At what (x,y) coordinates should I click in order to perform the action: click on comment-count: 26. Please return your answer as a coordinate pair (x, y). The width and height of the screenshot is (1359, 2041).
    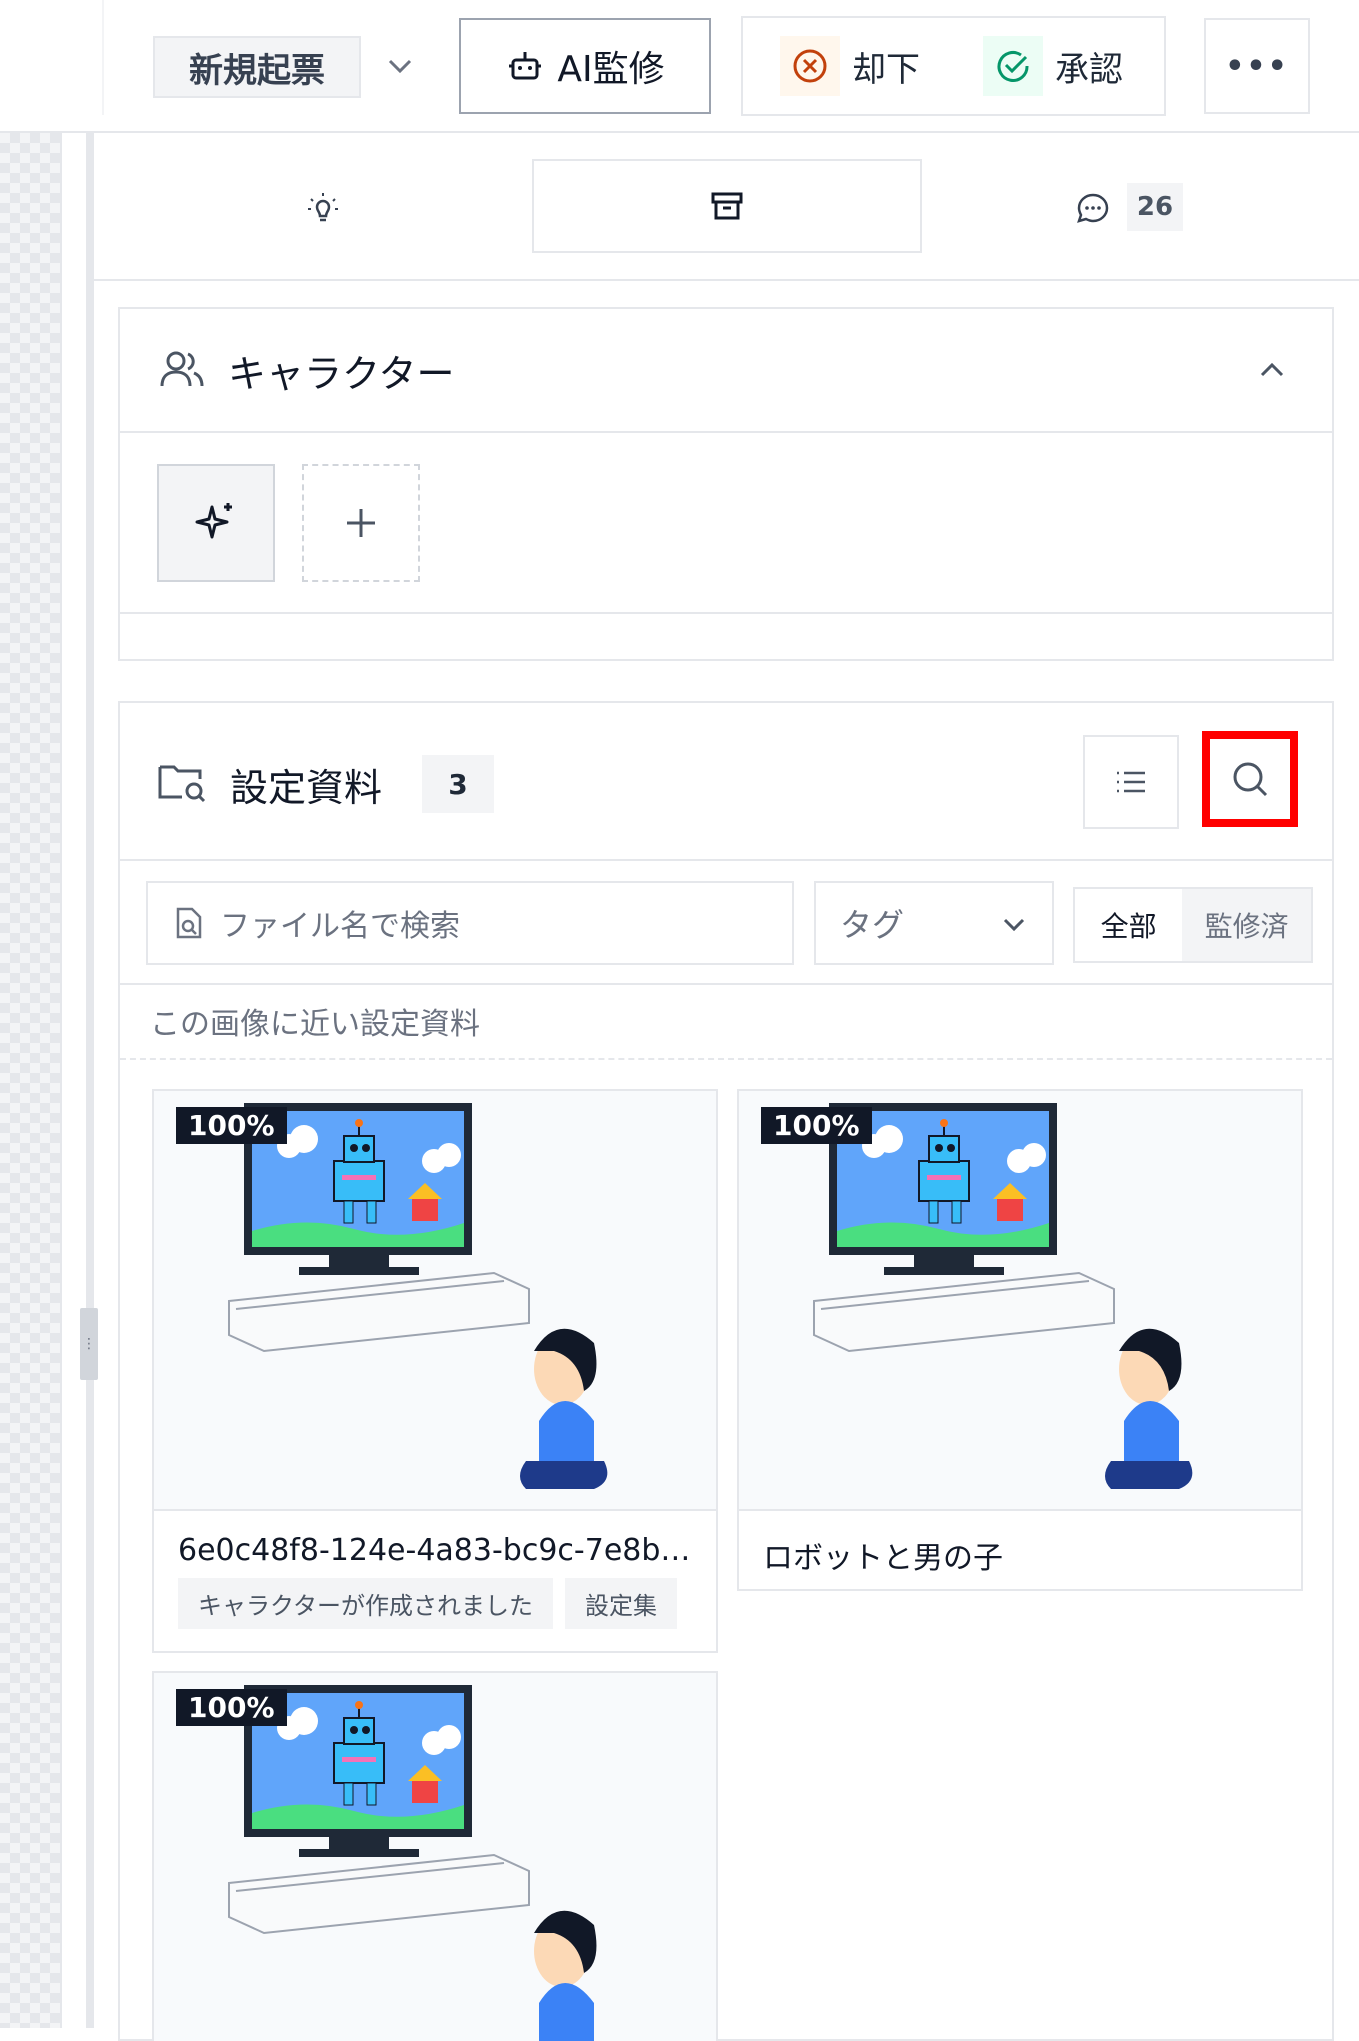
    Looking at the image, I should click on (1155, 207).